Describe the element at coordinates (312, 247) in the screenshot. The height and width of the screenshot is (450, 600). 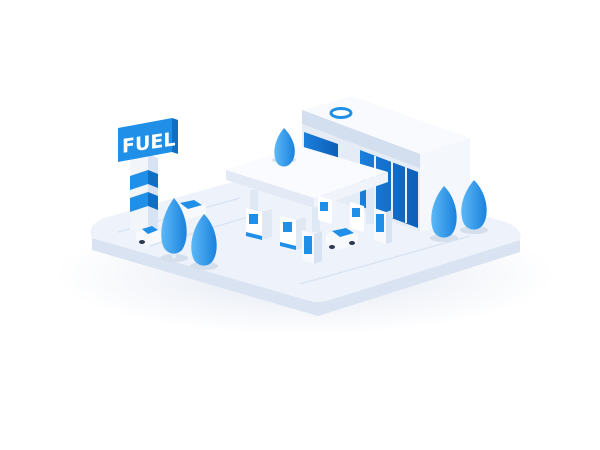
I see `fuel-dispenser-front` at that location.